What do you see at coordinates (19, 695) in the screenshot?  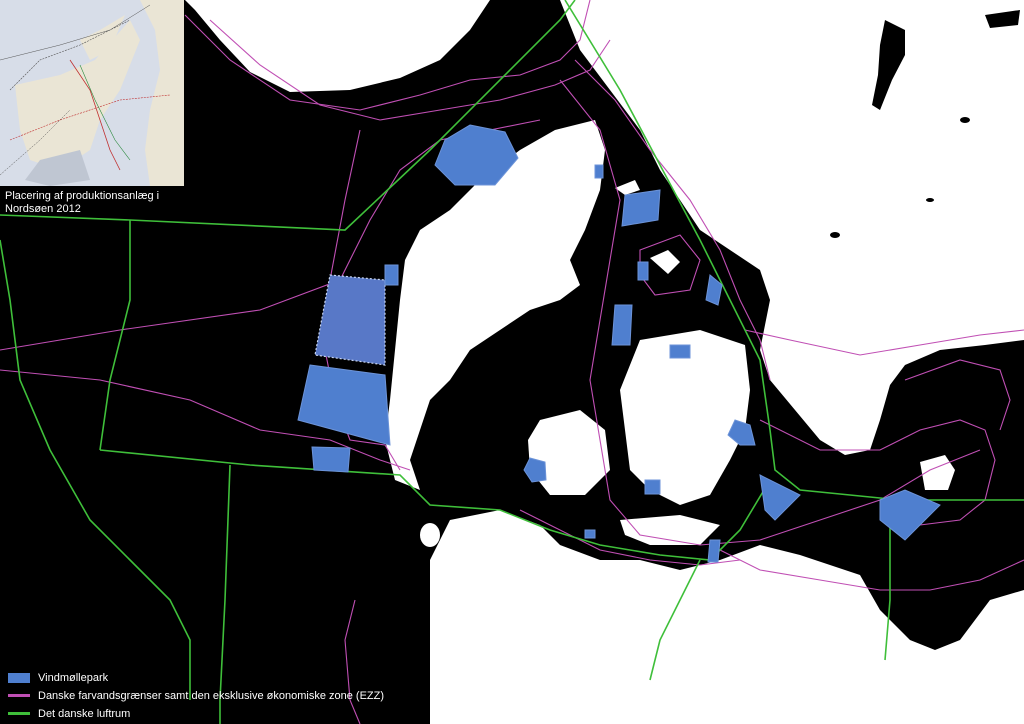 I see `legend-swatch-ezz` at bounding box center [19, 695].